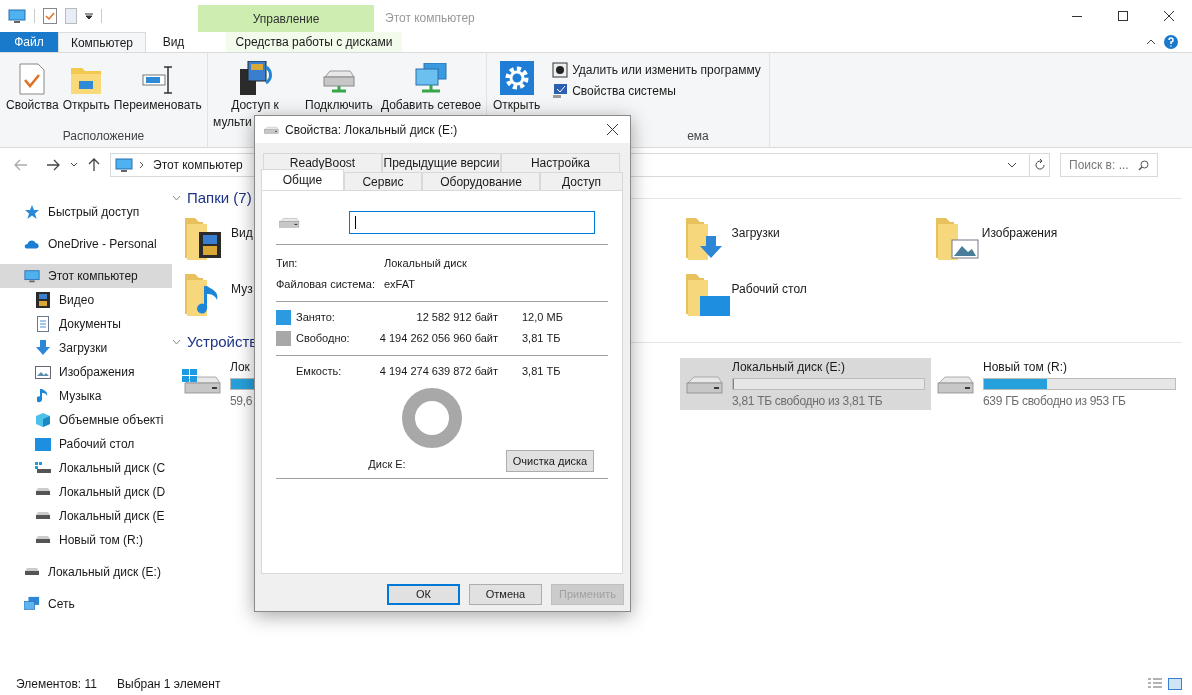 The image size is (1192, 695). I want to click on byte-count: 12 582 912 байт, so click(456, 318).